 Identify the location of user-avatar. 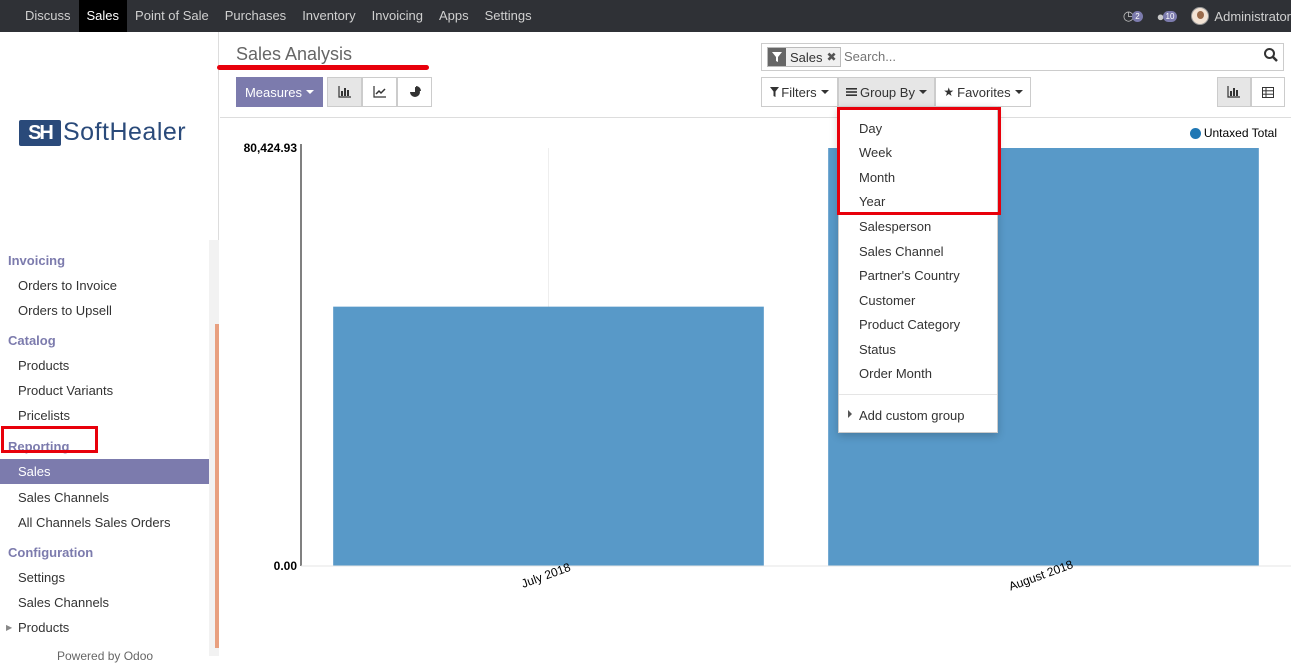
(1200, 16).